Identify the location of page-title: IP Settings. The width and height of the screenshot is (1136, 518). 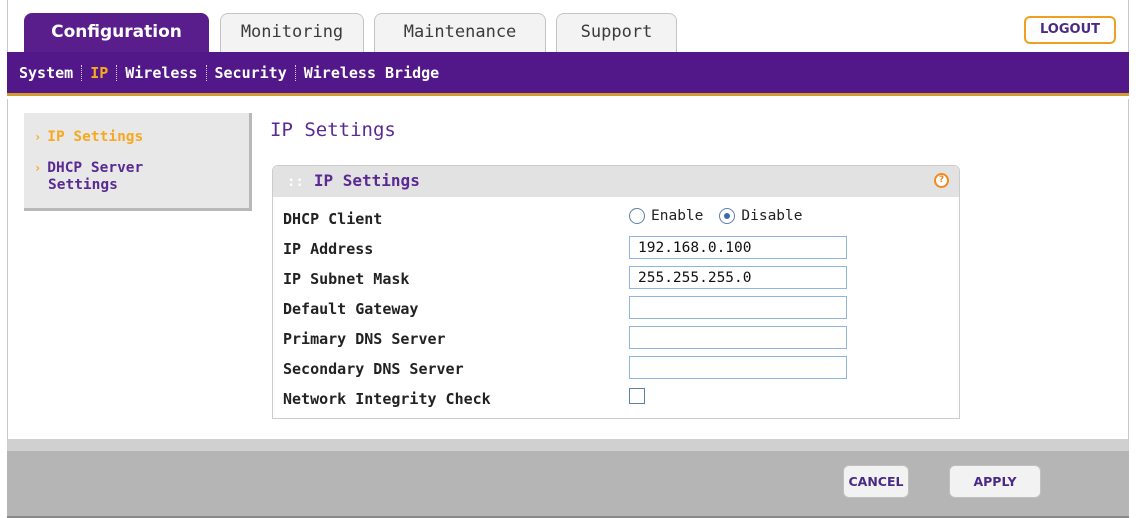
(333, 130).